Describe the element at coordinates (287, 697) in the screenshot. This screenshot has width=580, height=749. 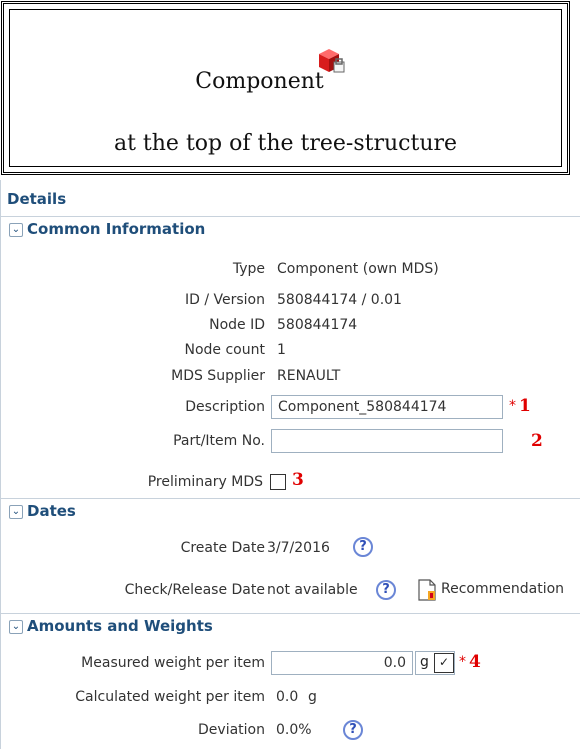
I see `calculated-weight-value: 0.0` at that location.